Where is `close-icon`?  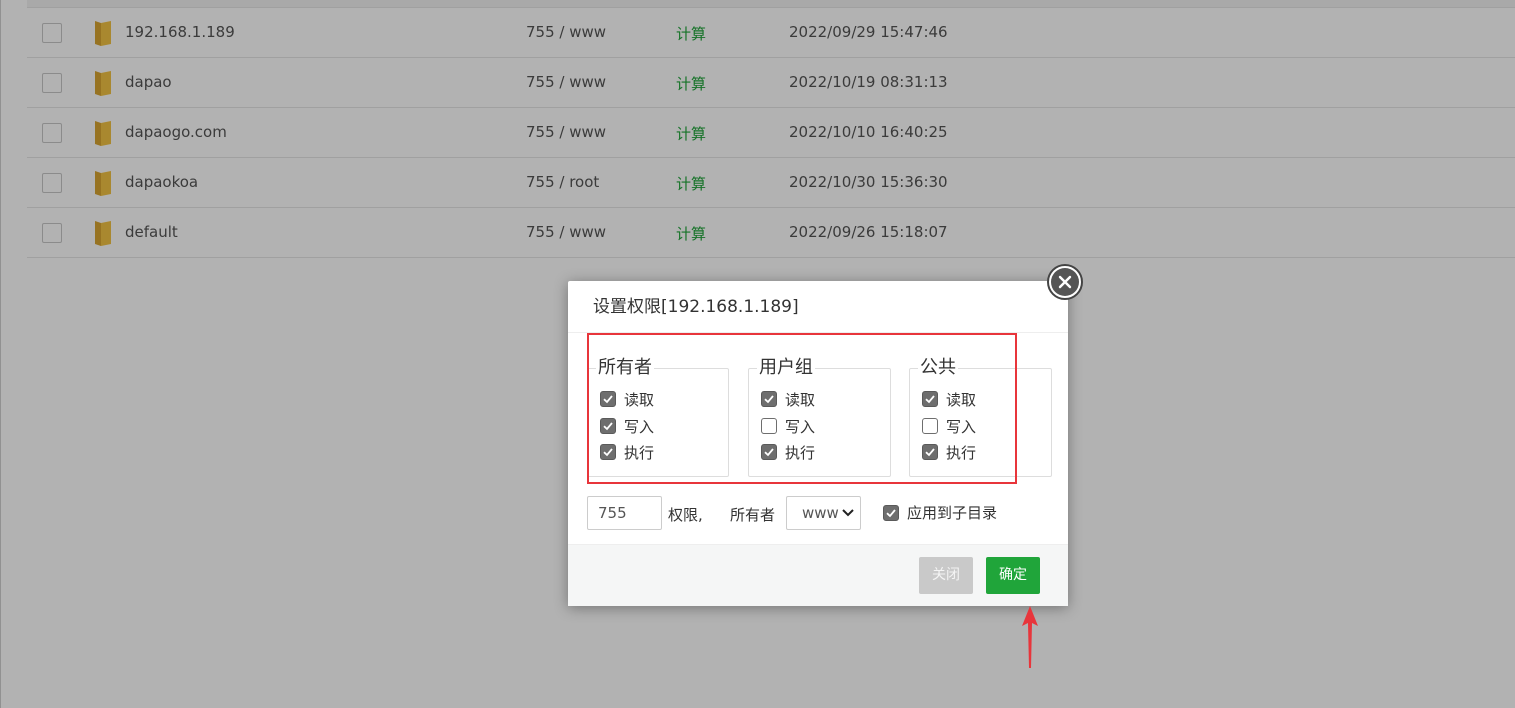
close-icon is located at coordinates (1065, 282).